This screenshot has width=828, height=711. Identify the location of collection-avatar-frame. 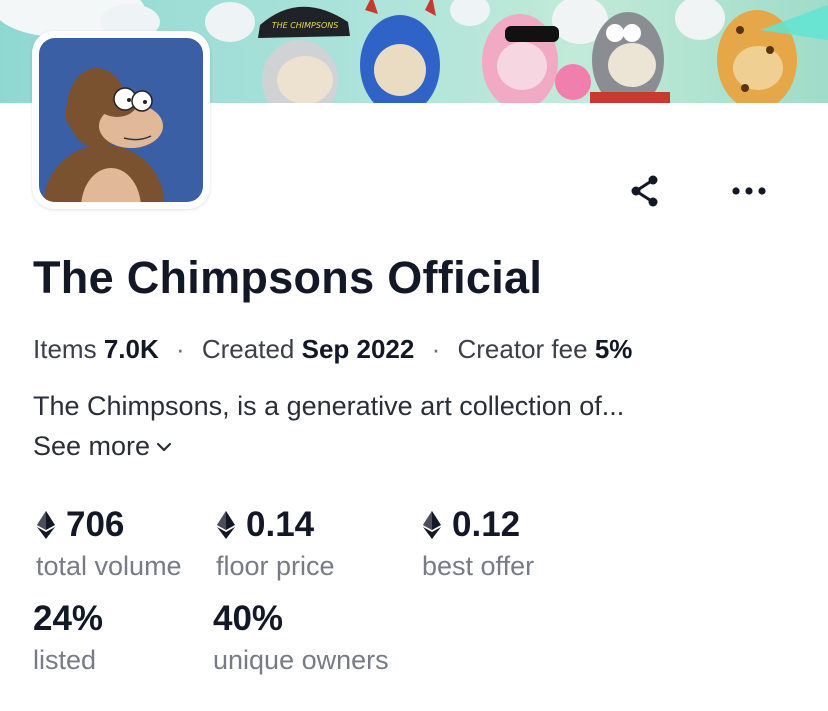
(121, 120).